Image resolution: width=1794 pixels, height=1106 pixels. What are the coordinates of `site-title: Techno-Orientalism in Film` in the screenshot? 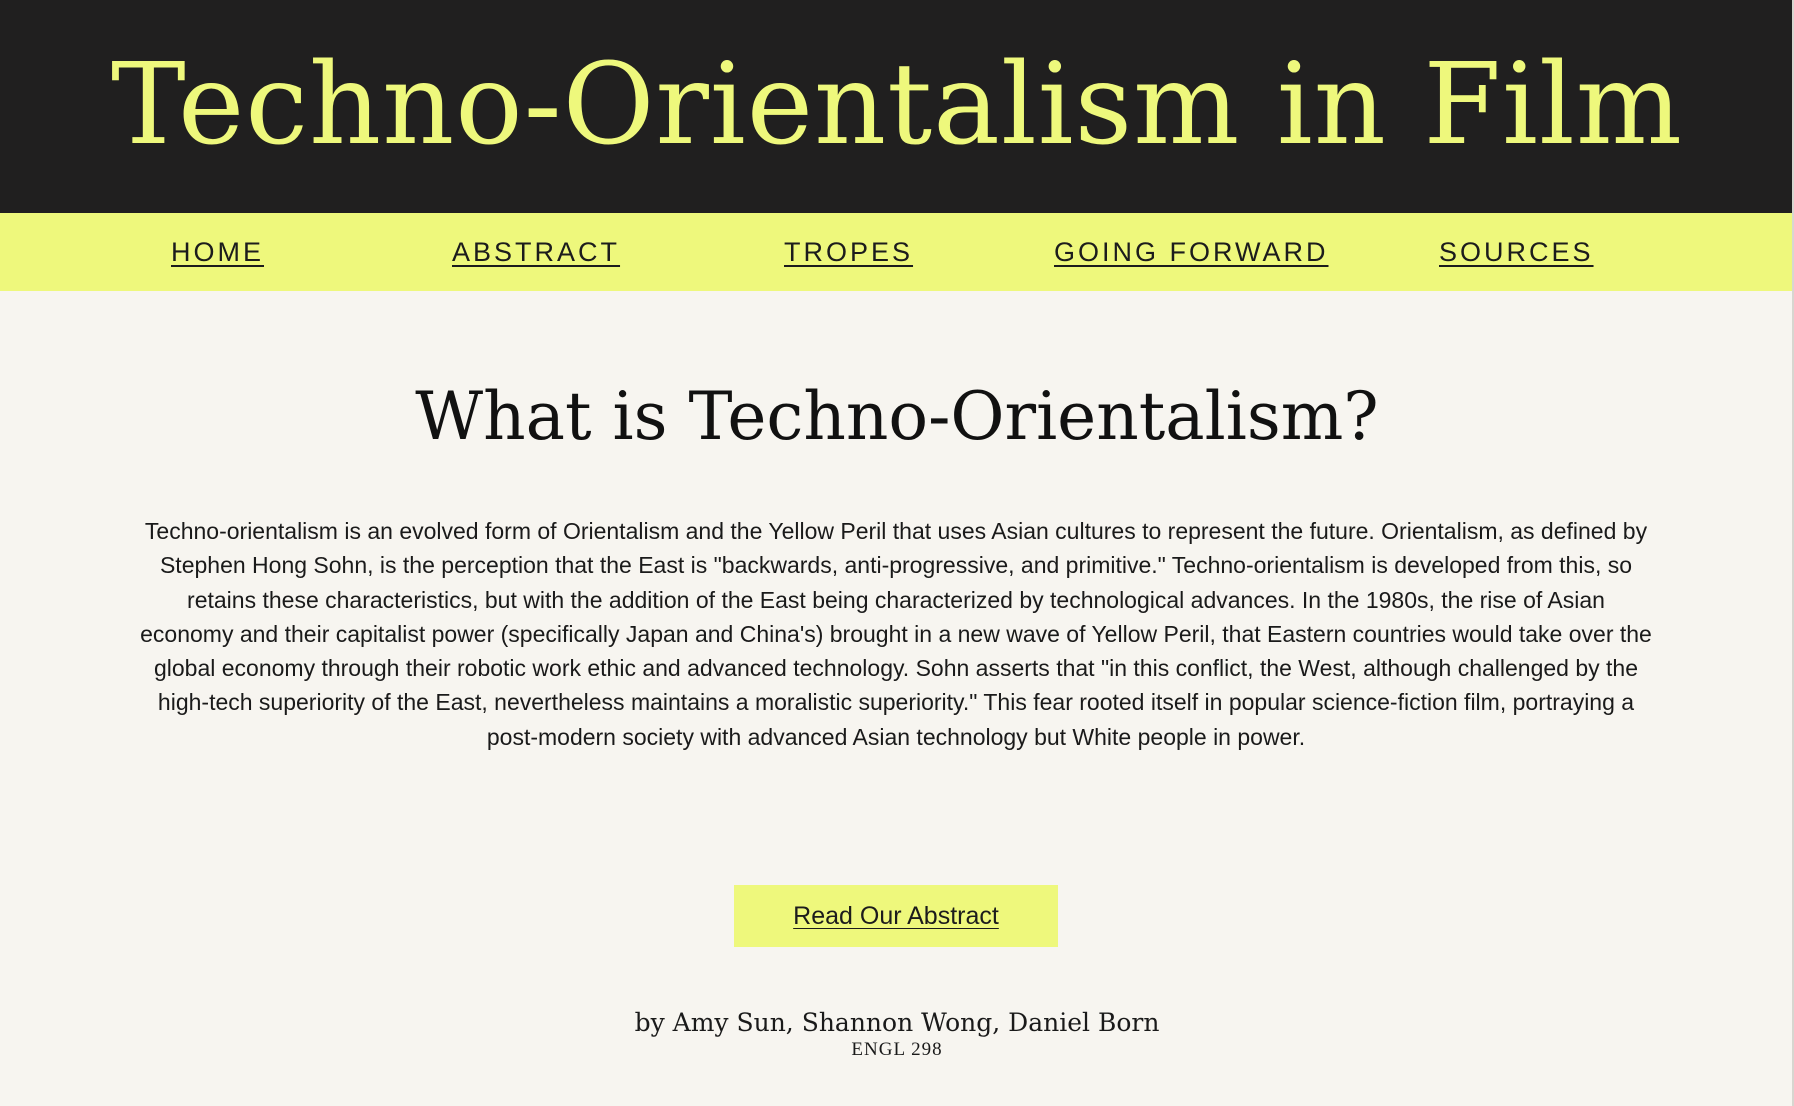 It's located at (897, 105).